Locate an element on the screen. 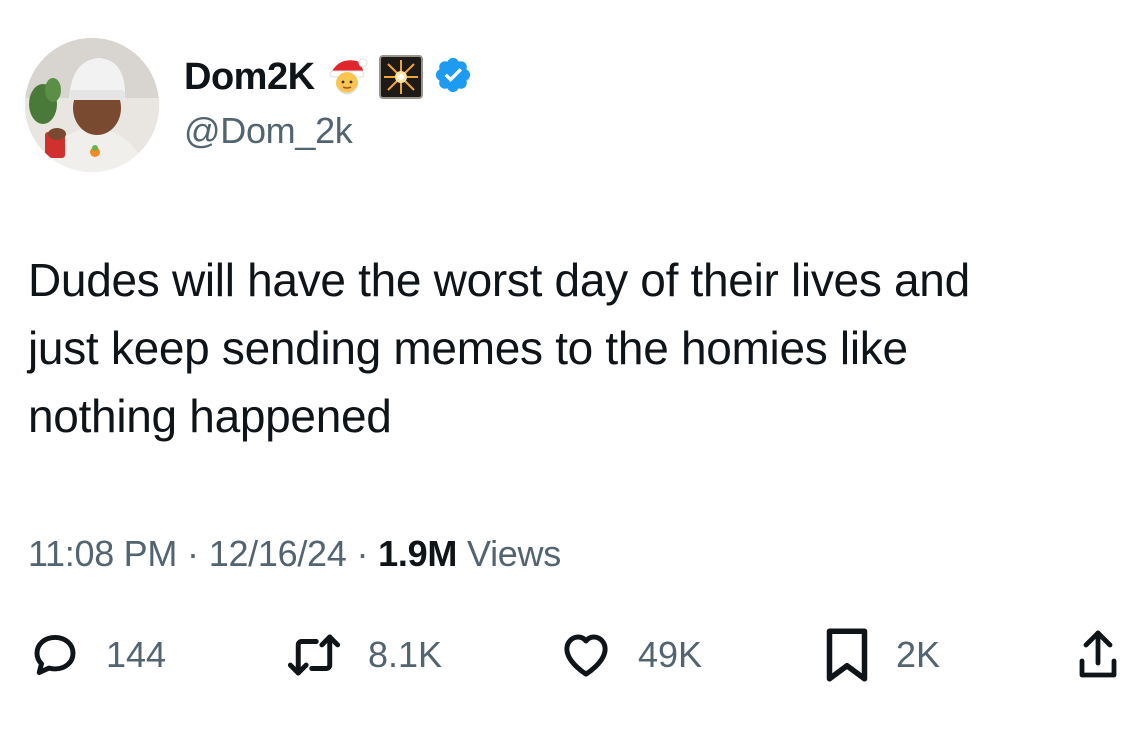 The image size is (1123, 746). like-button: 49K is located at coordinates (630, 655).